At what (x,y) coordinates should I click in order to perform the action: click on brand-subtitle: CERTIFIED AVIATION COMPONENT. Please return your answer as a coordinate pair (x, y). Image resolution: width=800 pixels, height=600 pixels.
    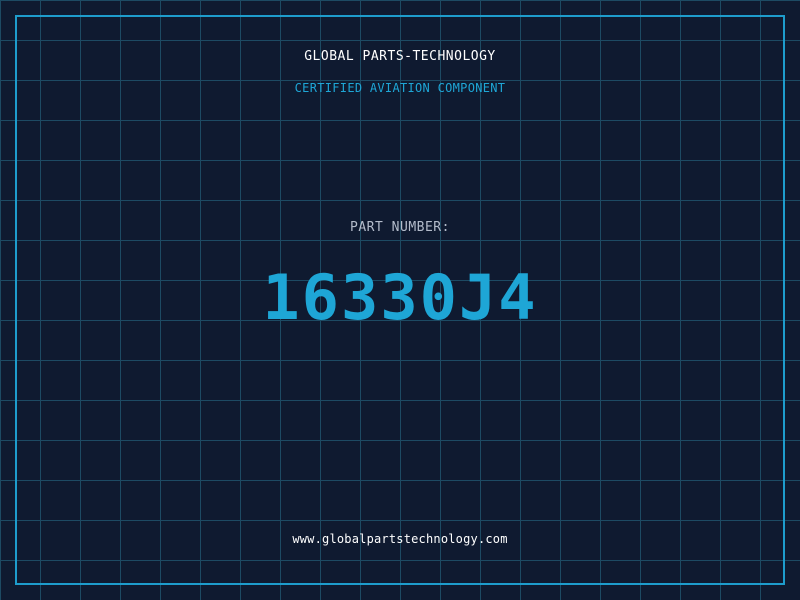
    Looking at the image, I should click on (400, 88).